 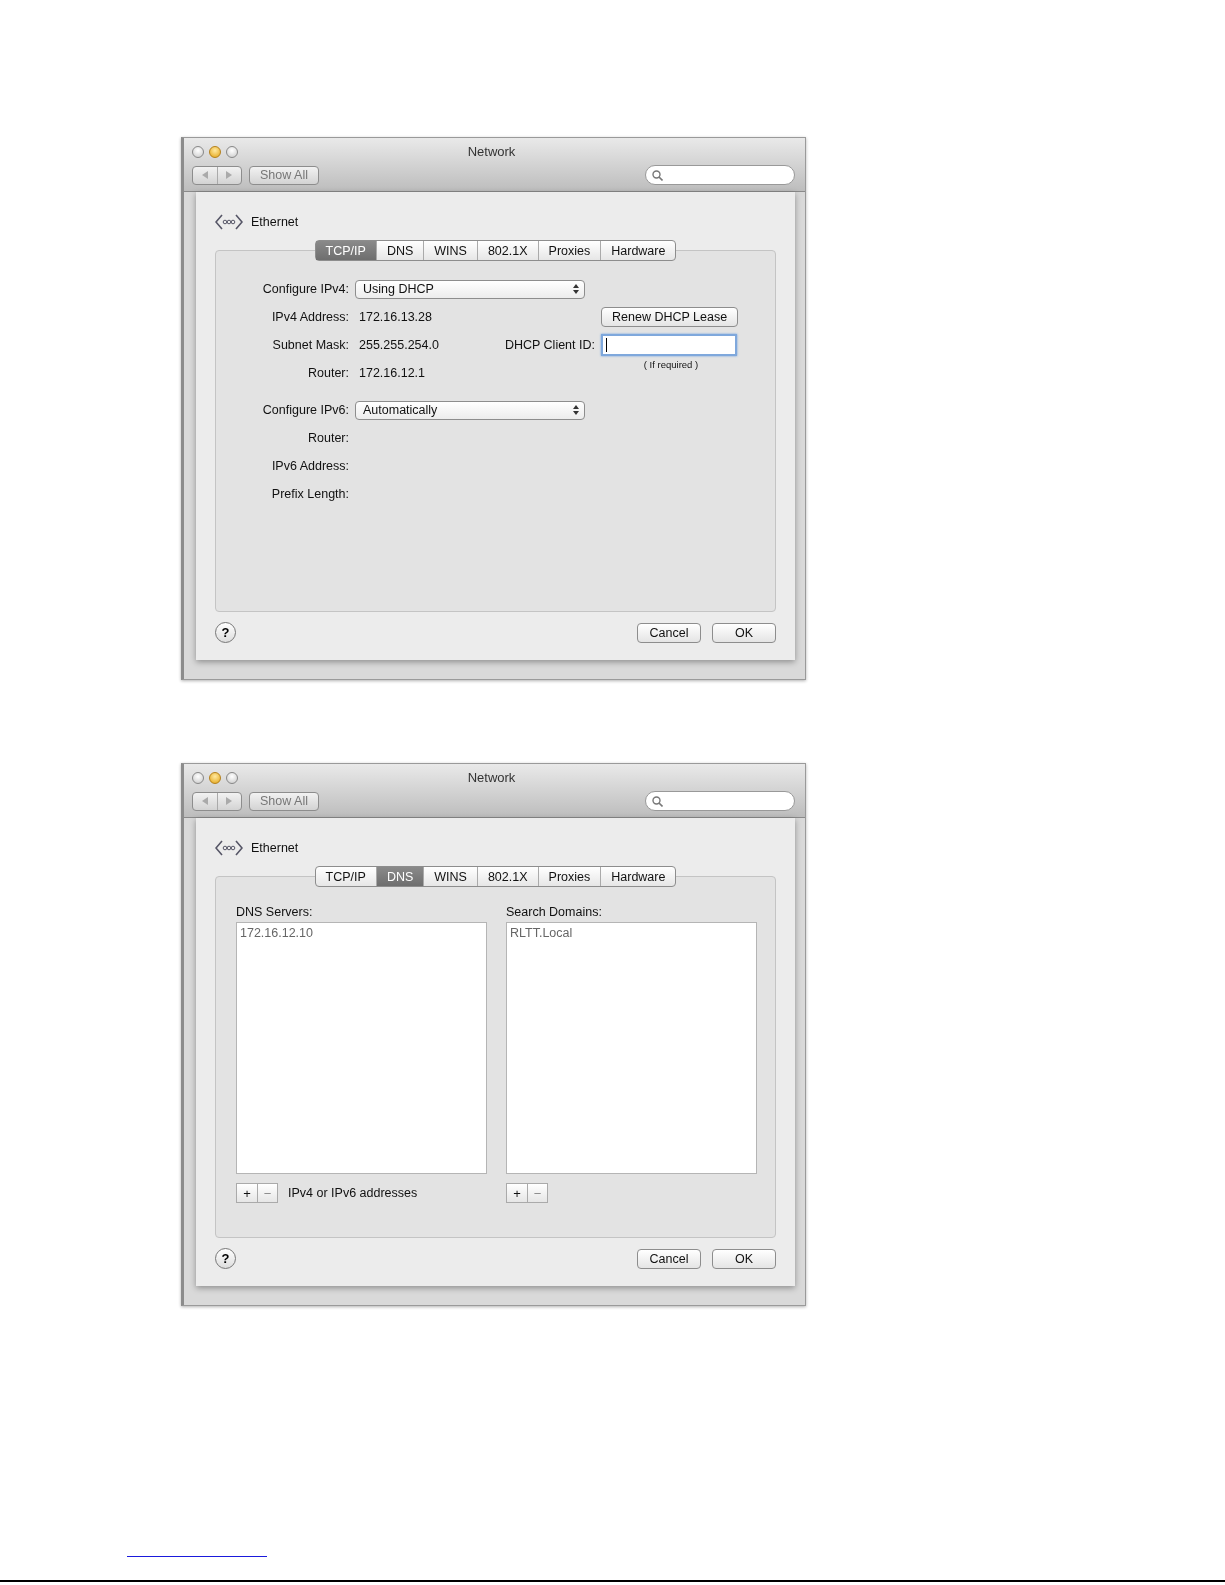 I want to click on hint-text: ( If required ), so click(x=671, y=364).